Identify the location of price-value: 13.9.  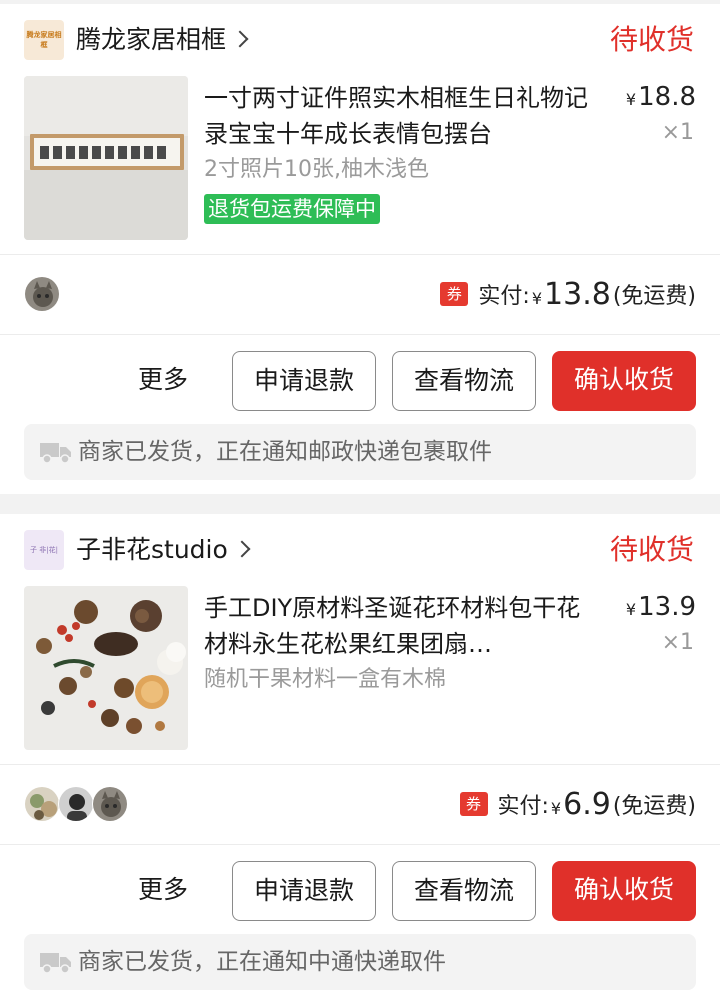
(667, 607).